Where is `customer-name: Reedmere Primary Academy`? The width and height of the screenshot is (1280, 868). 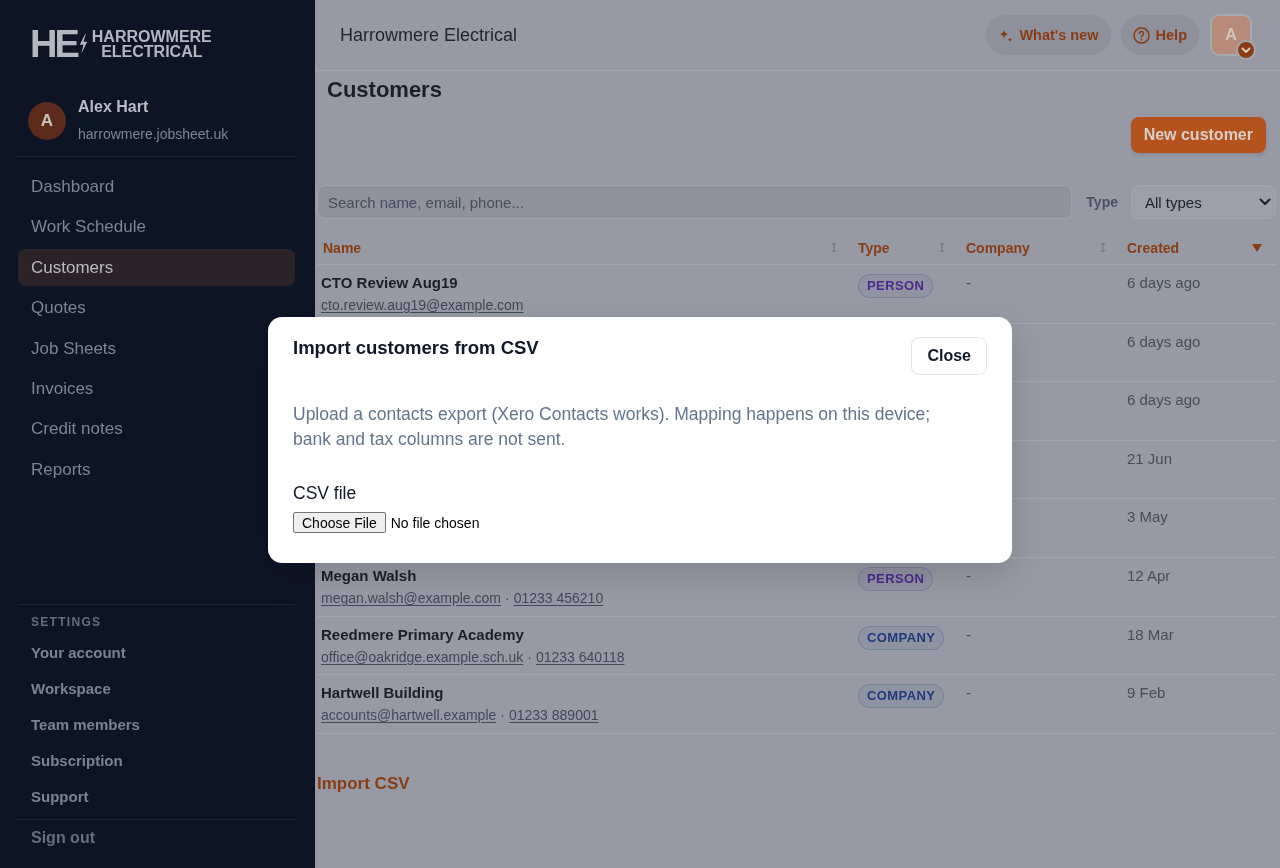
customer-name: Reedmere Primary Academy is located at coordinates (423, 634).